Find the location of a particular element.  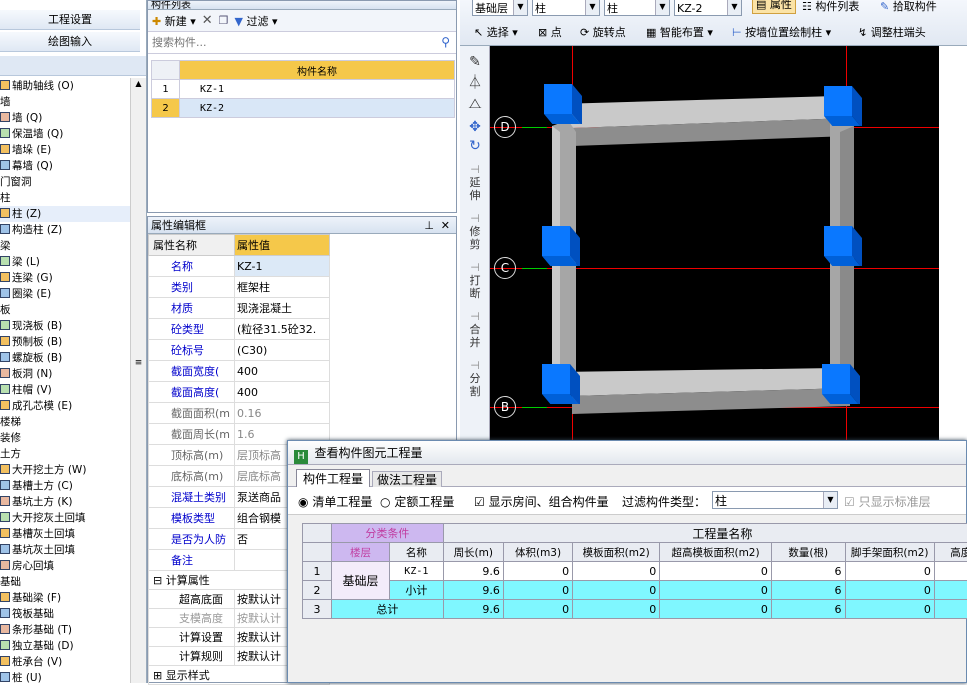

property-button: ▤ 属性 is located at coordinates (774, 7).